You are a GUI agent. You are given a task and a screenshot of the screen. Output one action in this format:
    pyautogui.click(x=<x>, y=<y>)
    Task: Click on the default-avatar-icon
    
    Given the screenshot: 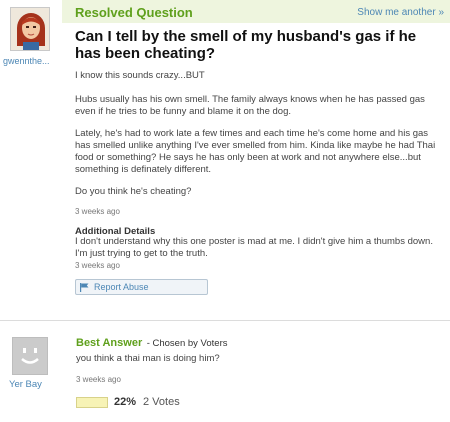 What is the action you would take?
    pyautogui.click(x=30, y=356)
    